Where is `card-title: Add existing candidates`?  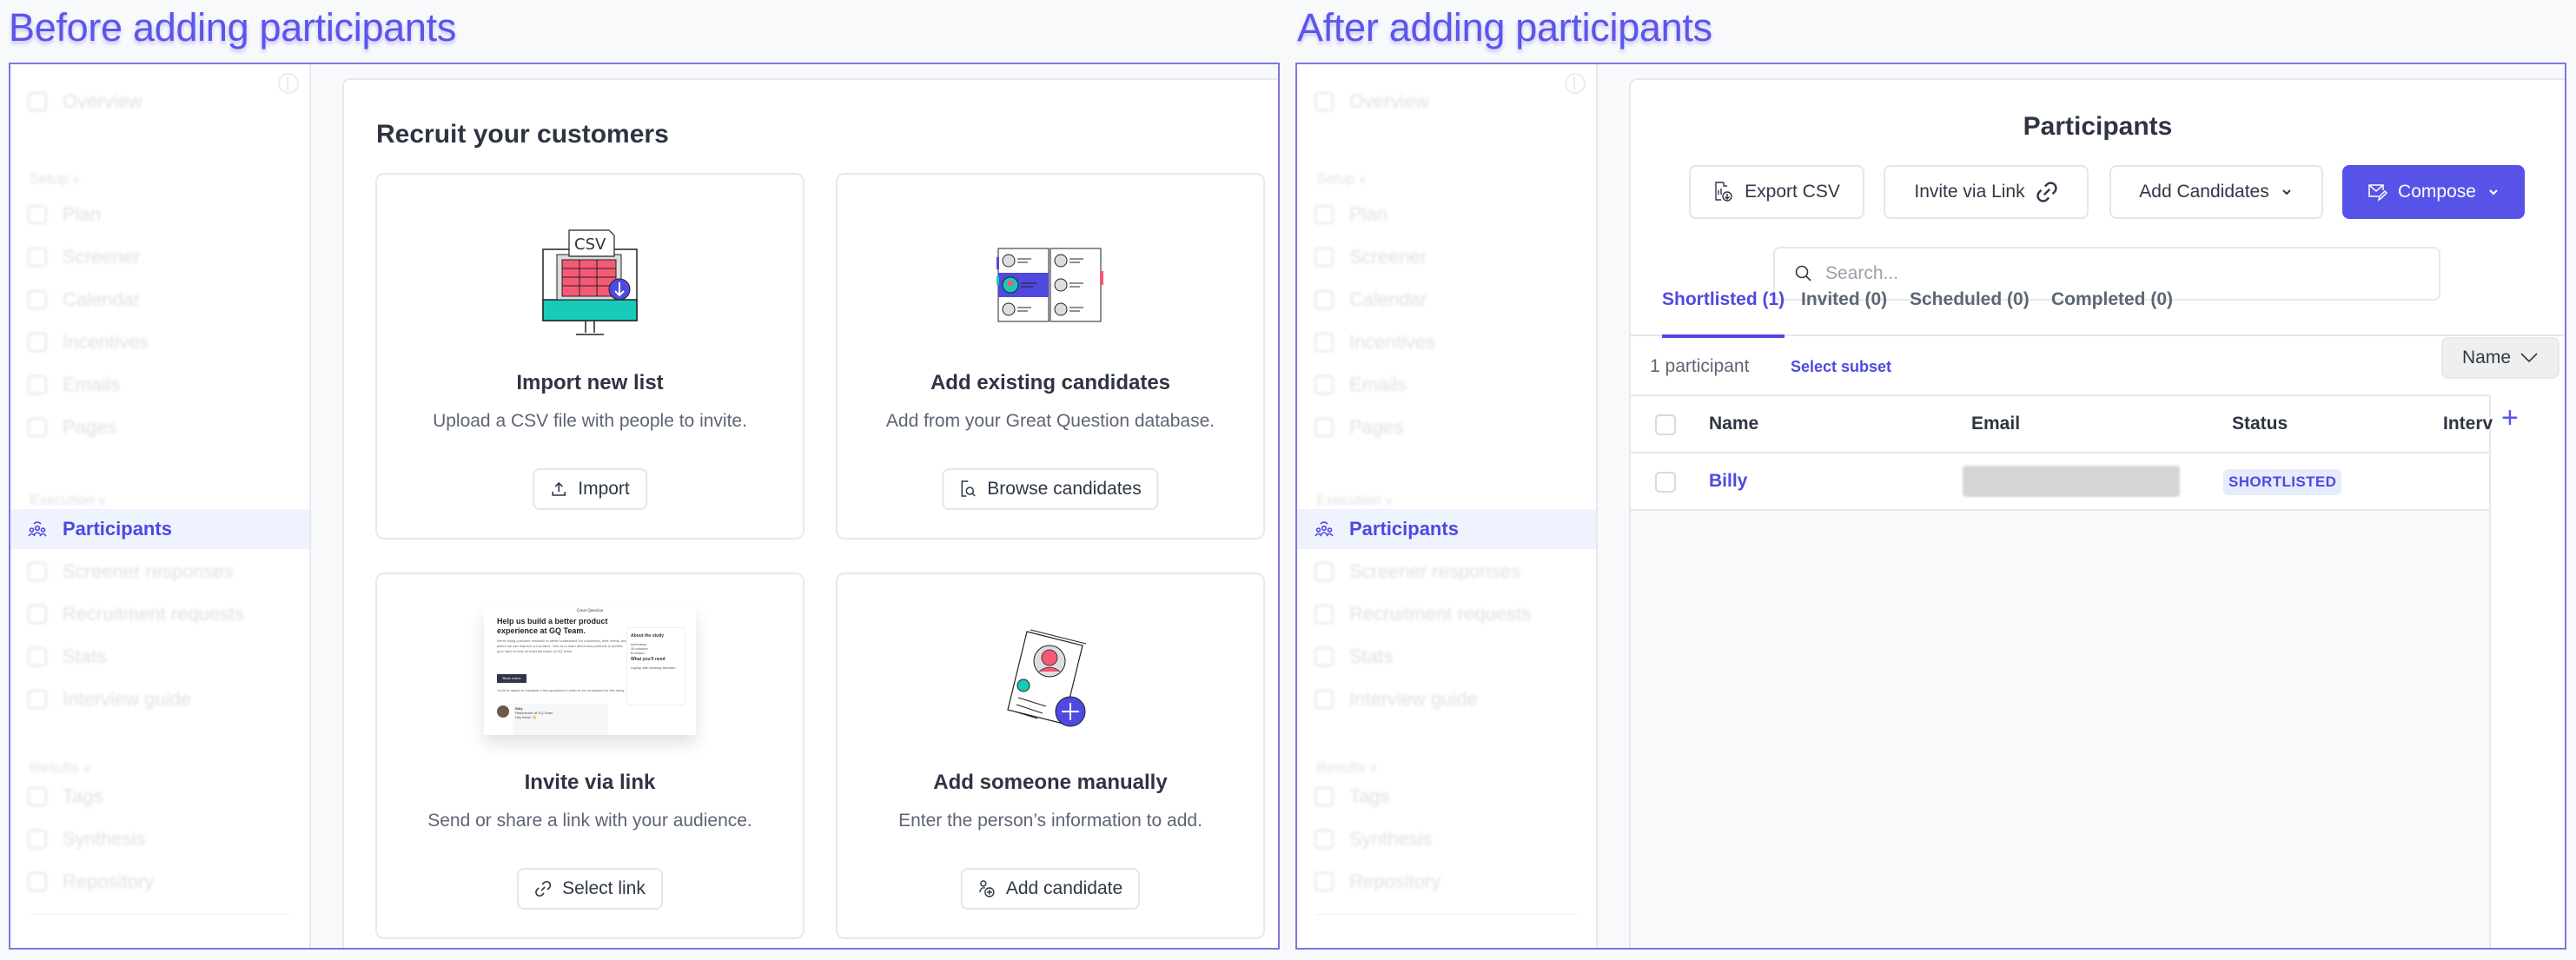
card-title: Add existing candidates is located at coordinates (1050, 382).